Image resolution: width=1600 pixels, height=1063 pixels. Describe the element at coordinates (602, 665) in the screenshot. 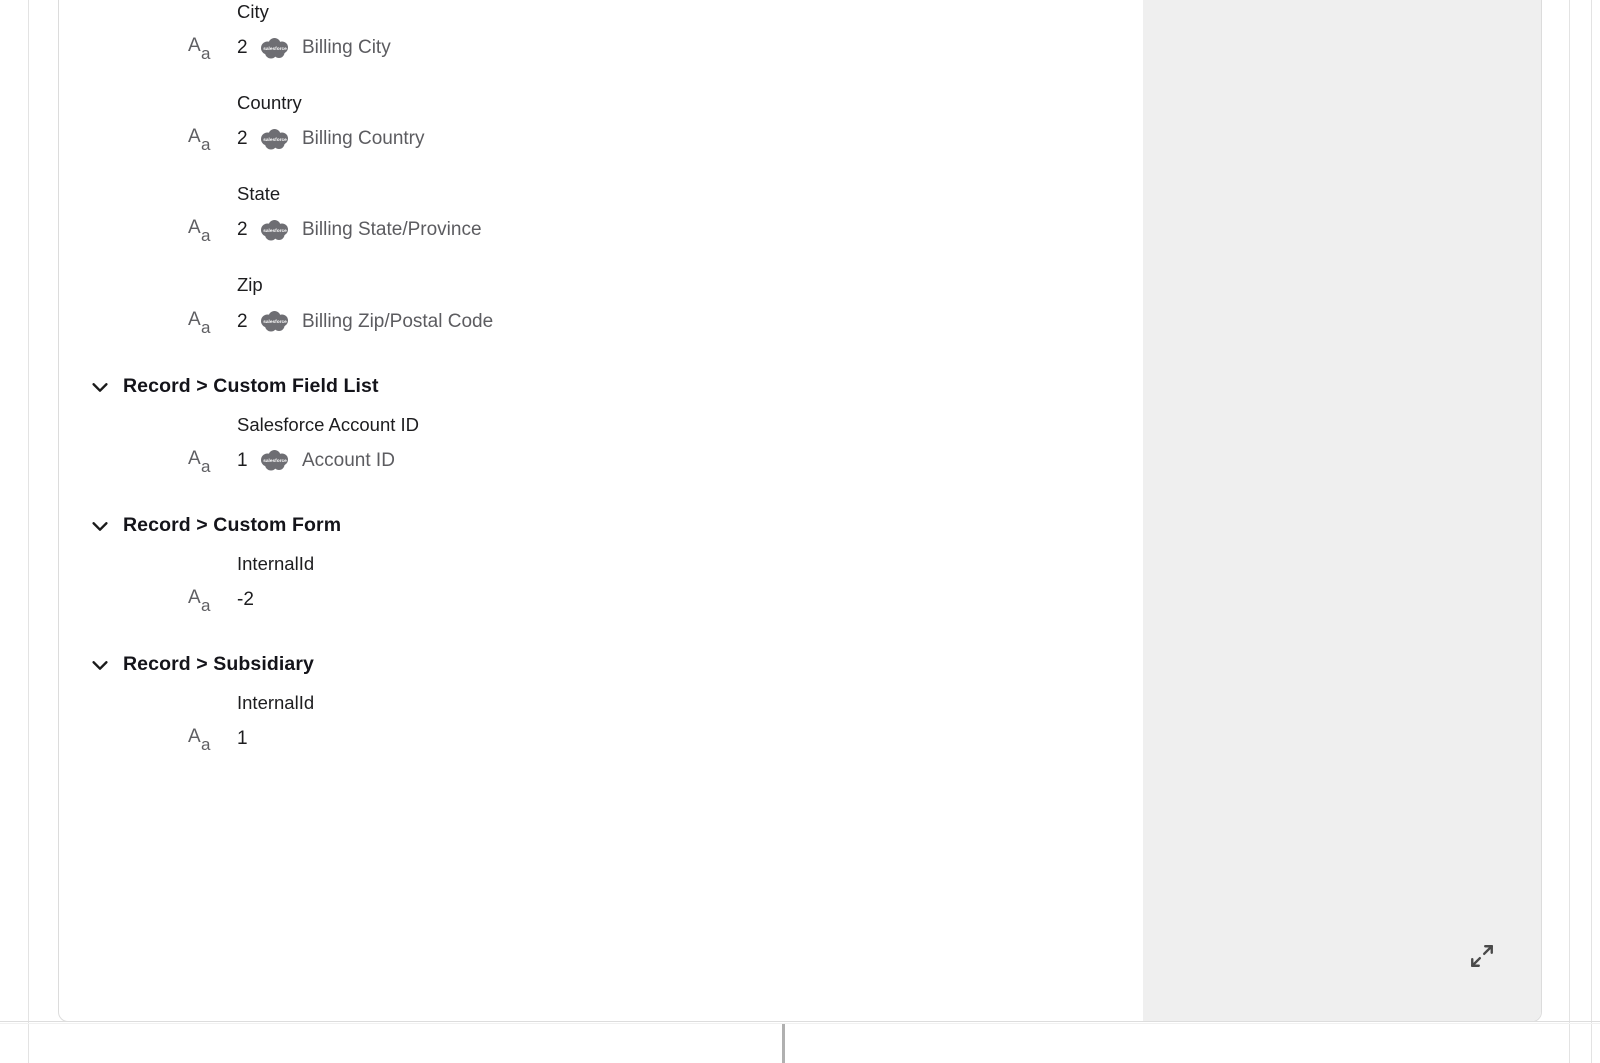

I see `group-header: Record > Subsidiary` at that location.